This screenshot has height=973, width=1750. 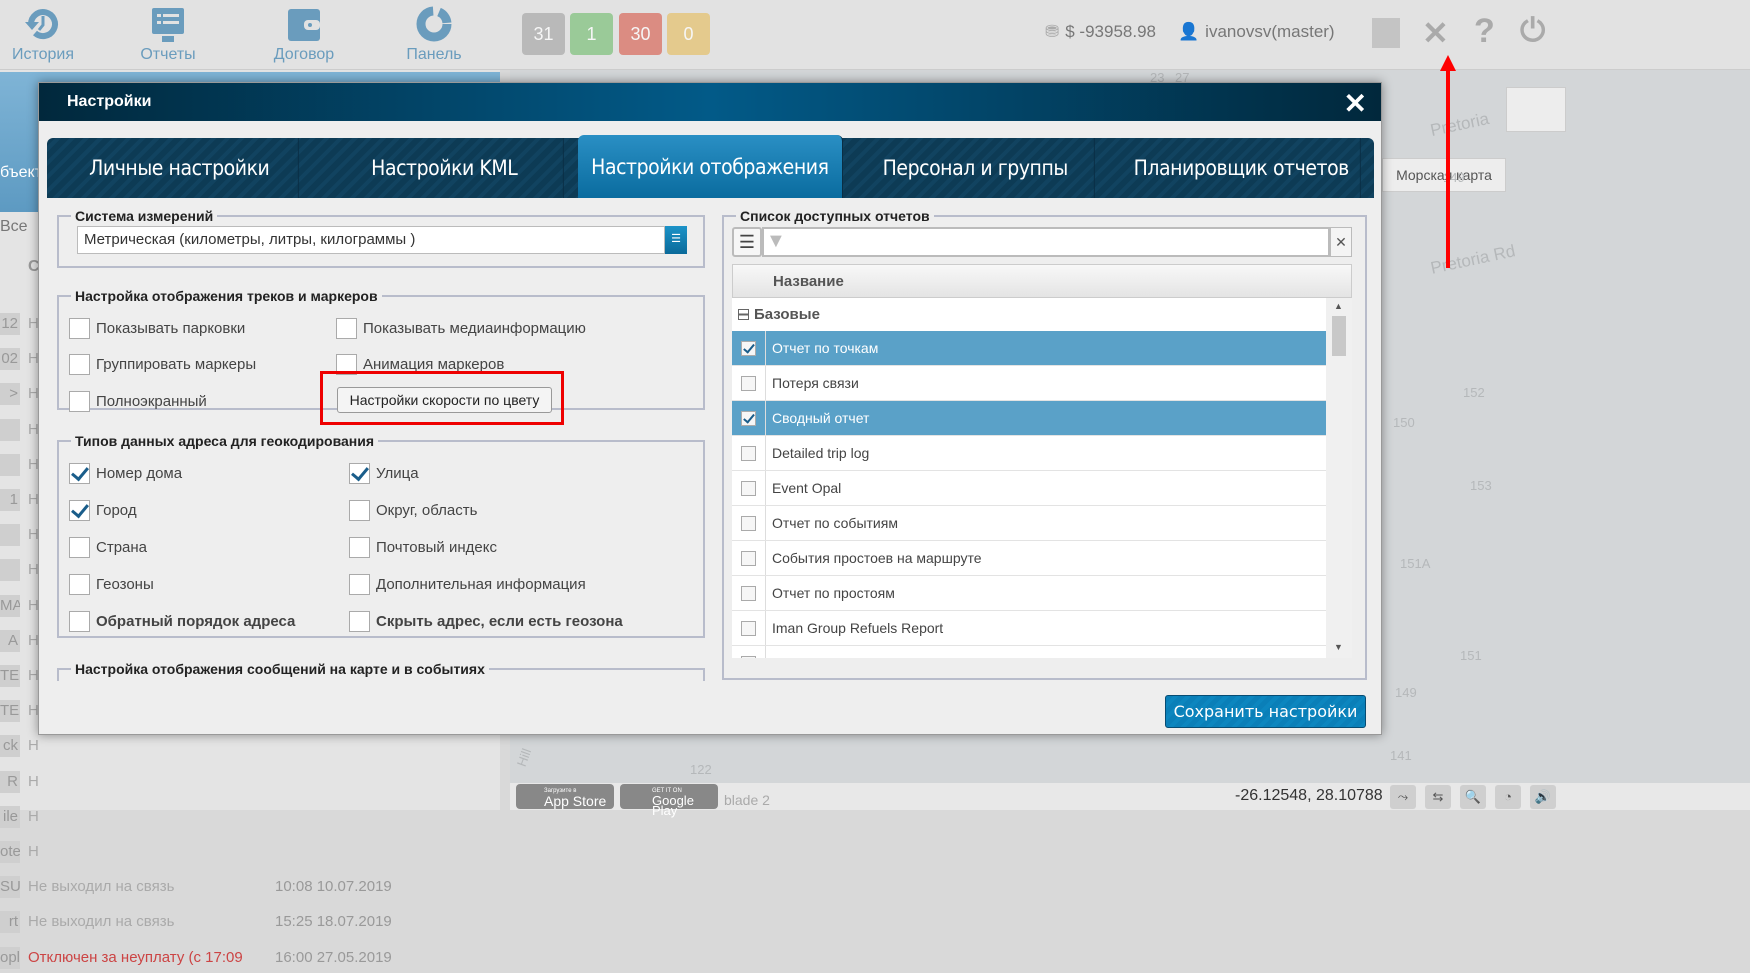 I want to click on help-icon: ?, so click(x=1484, y=31).